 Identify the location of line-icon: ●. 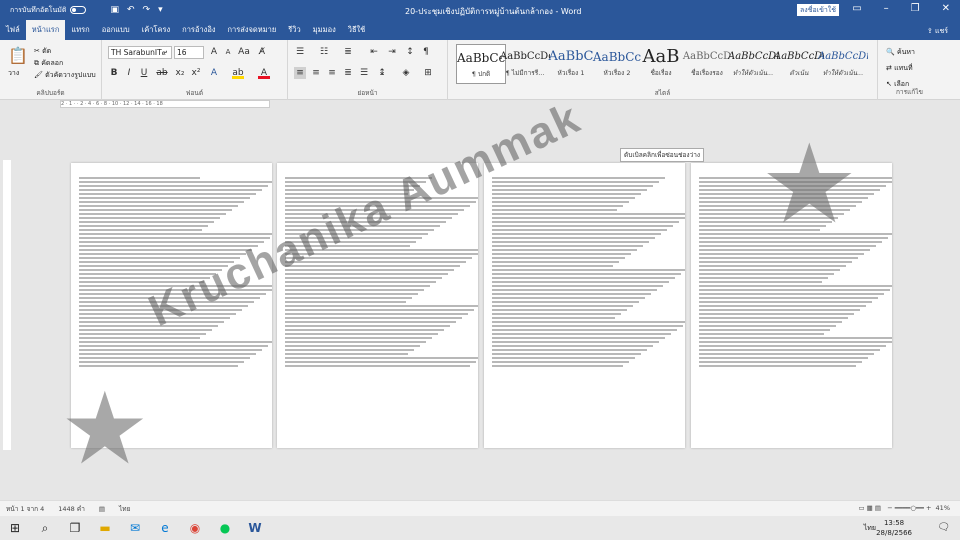
(225, 528).